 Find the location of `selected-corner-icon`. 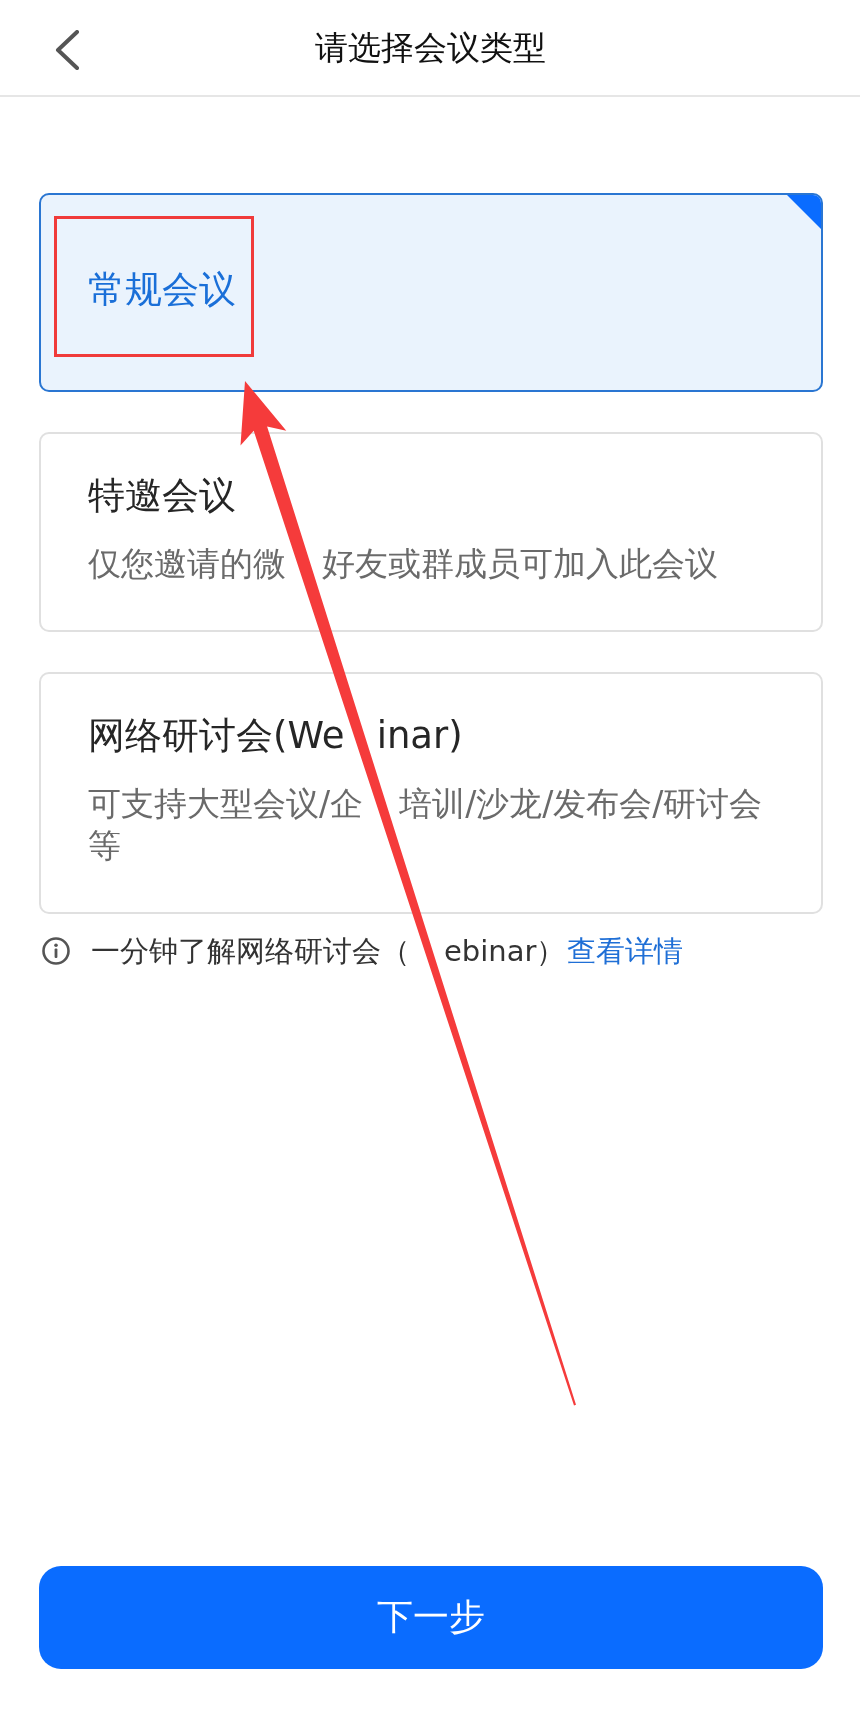

selected-corner-icon is located at coordinates (804, 212).